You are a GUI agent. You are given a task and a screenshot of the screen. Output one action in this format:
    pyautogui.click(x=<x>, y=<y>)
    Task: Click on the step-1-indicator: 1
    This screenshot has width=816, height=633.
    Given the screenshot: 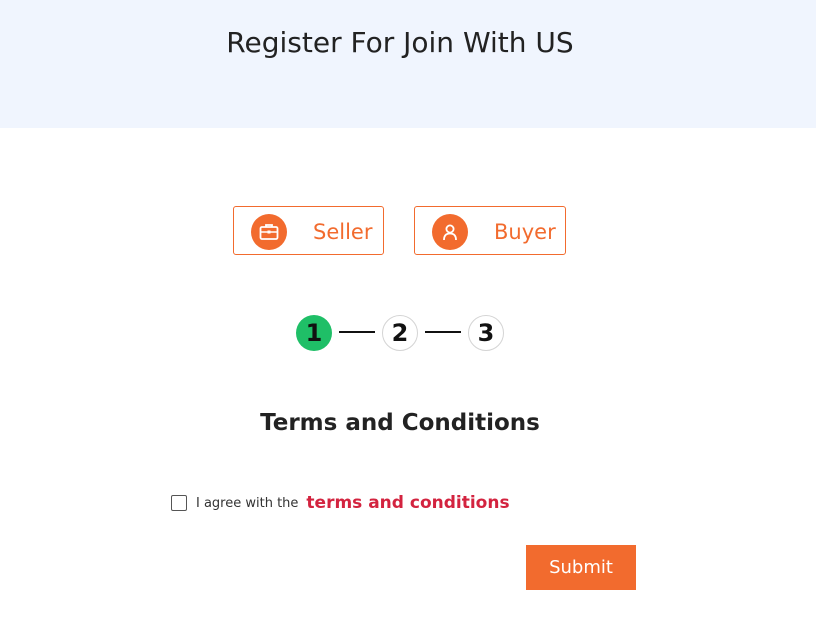 What is the action you would take?
    pyautogui.click(x=314, y=333)
    